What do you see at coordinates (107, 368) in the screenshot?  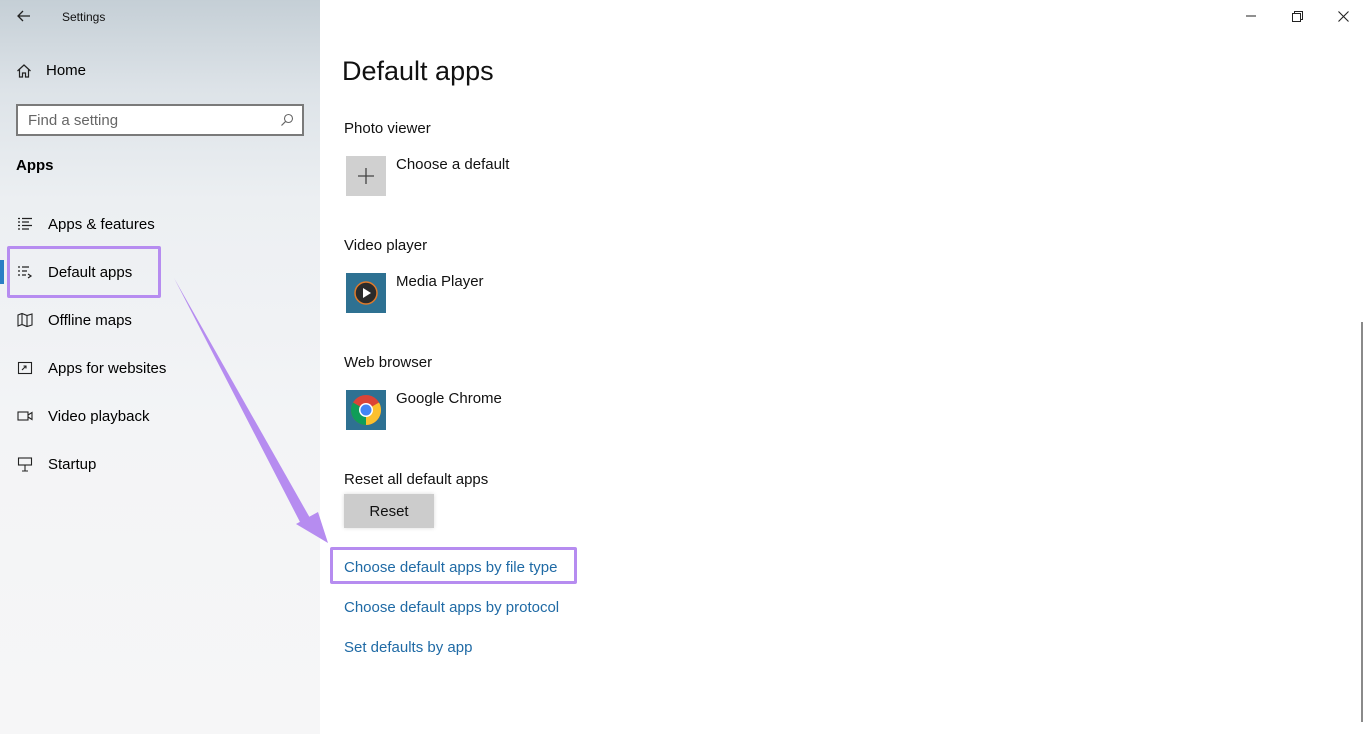 I see `sidebar-item-label: Apps for websites` at bounding box center [107, 368].